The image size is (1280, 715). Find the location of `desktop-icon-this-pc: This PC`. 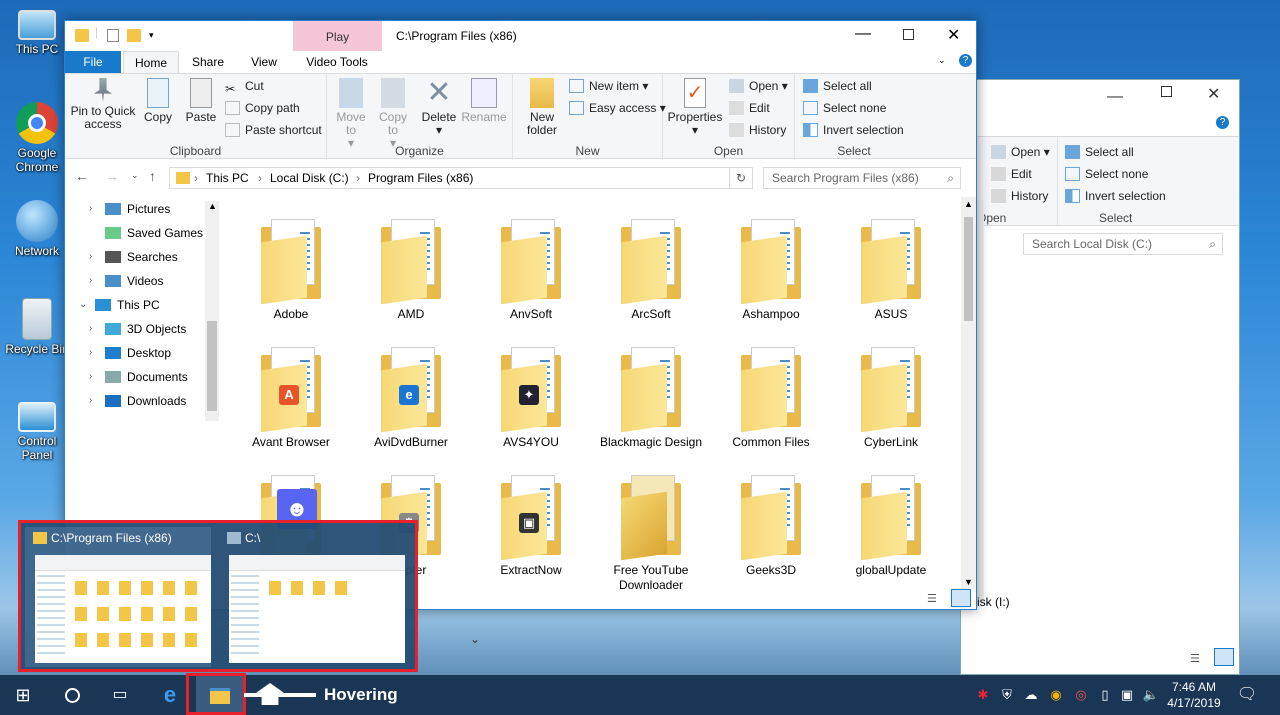

desktop-icon-this-pc: This PC is located at coordinates (37, 31).